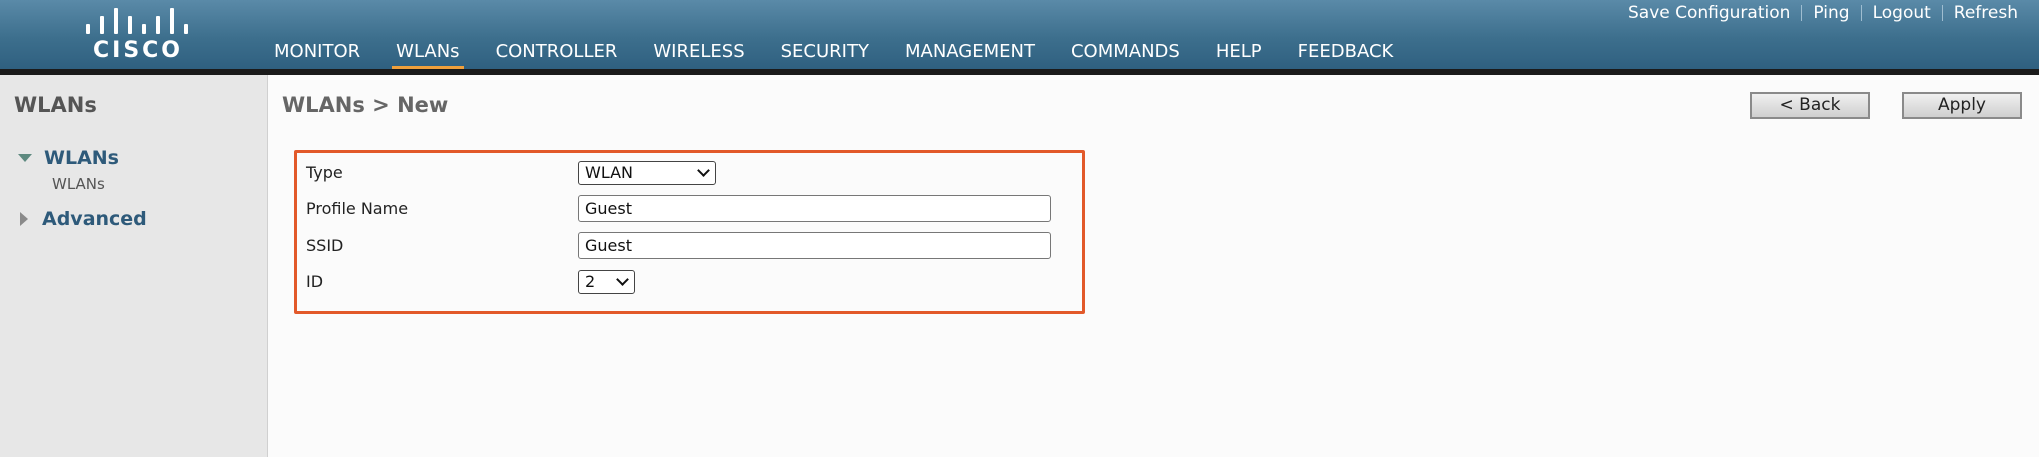 The image size is (2039, 457). I want to click on type-select-value: WLAN, so click(609, 172).